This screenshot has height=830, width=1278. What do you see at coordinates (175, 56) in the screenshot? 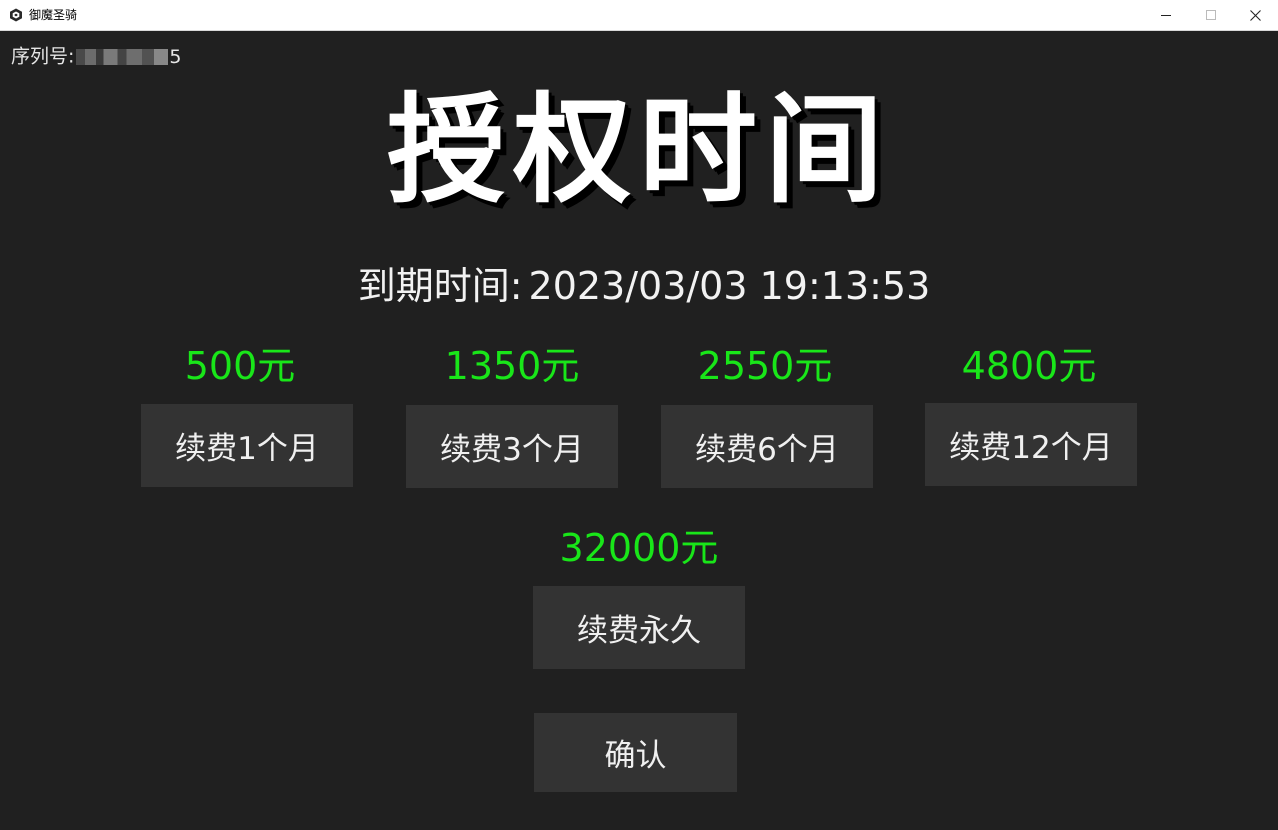
I see `serial-suffix: 5` at bounding box center [175, 56].